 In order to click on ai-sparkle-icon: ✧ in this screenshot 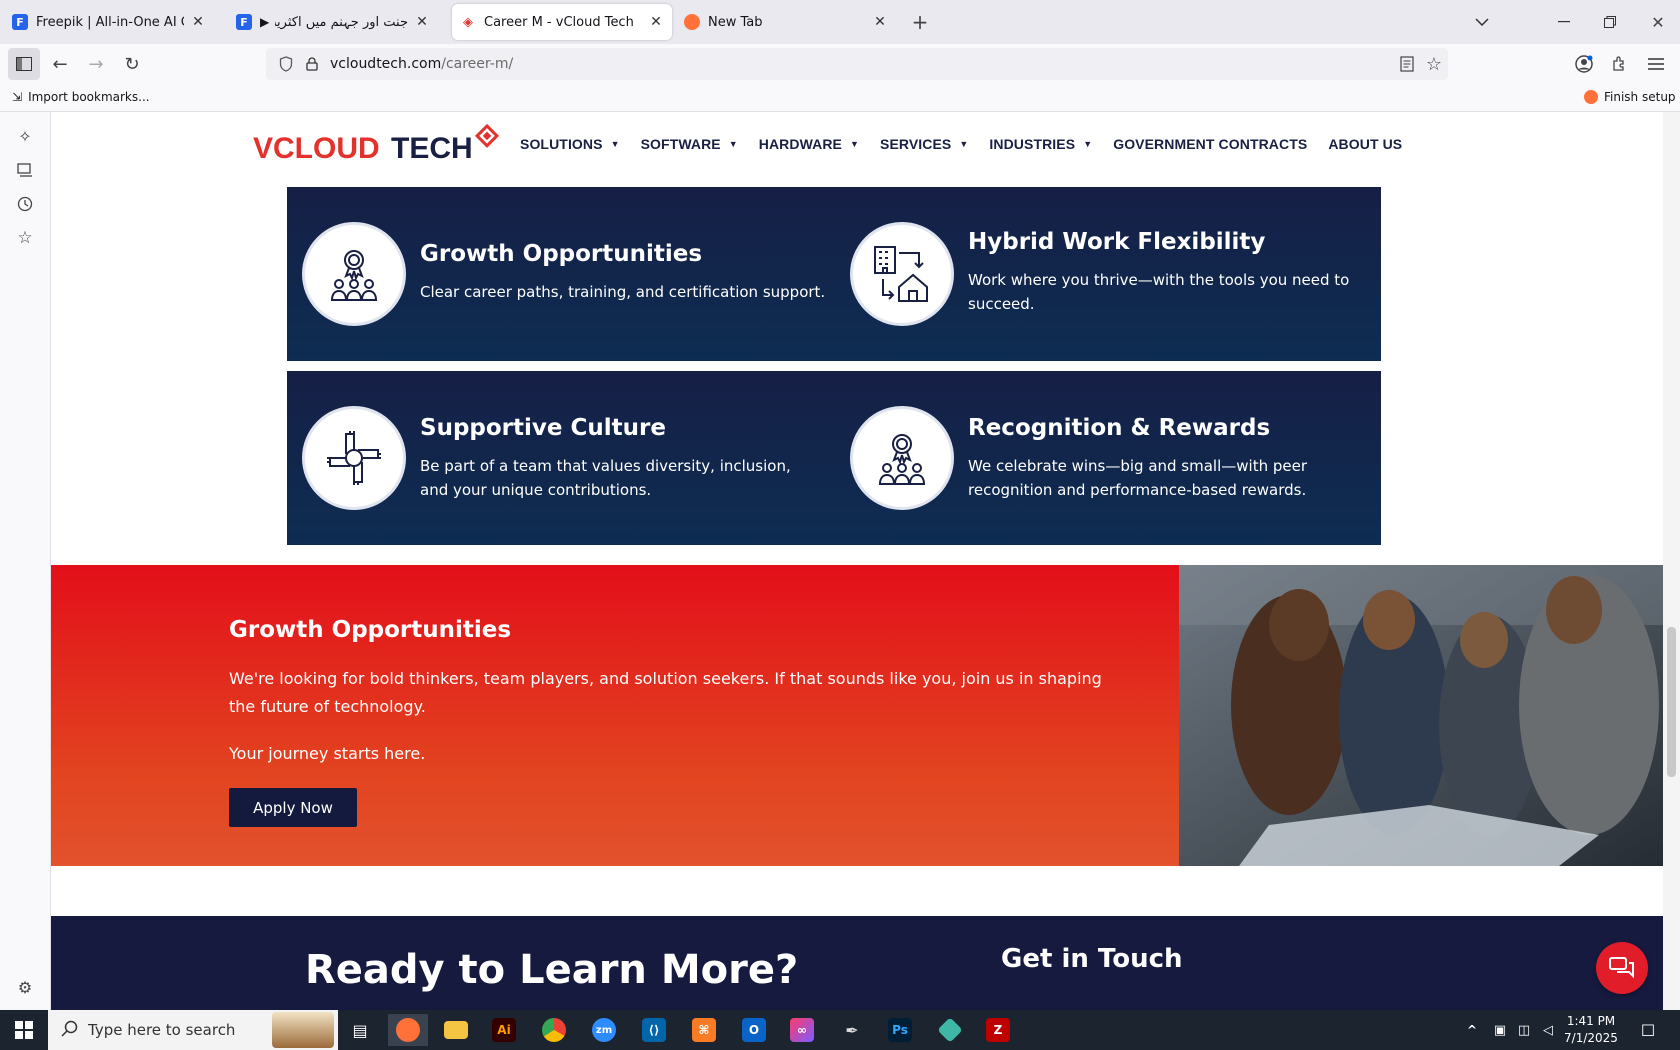, I will do `click(25, 136)`.